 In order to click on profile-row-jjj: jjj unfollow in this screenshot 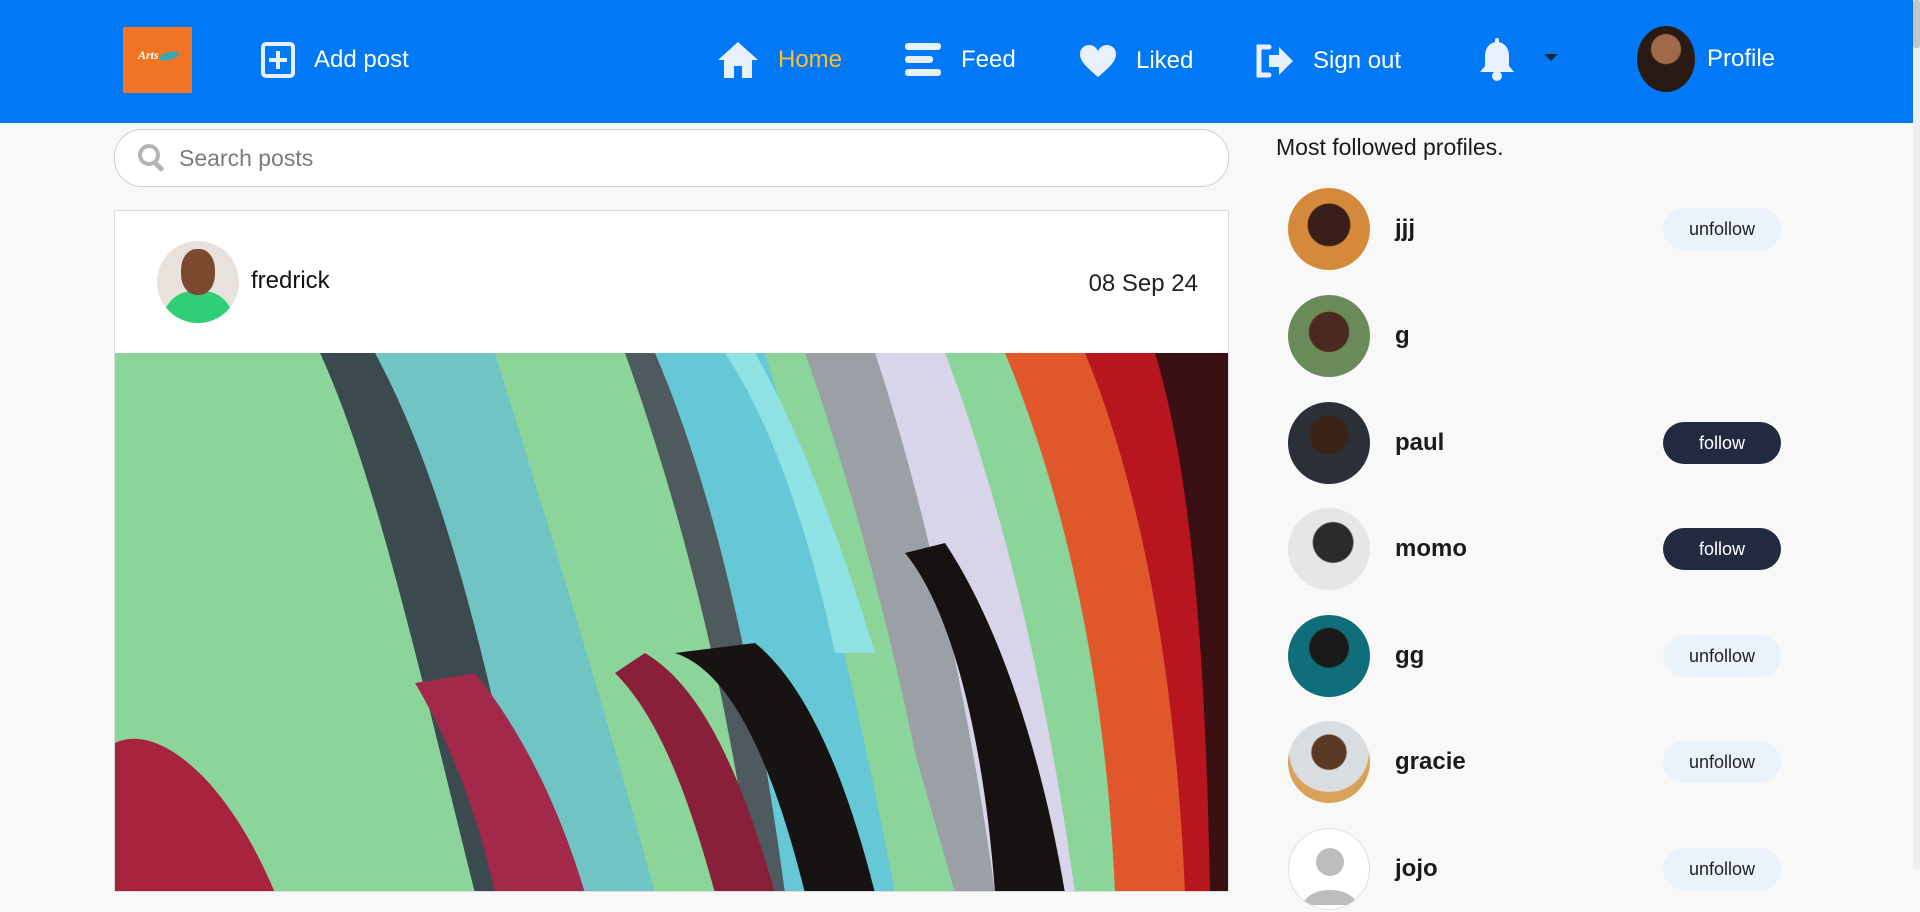, I will do `click(1534, 230)`.